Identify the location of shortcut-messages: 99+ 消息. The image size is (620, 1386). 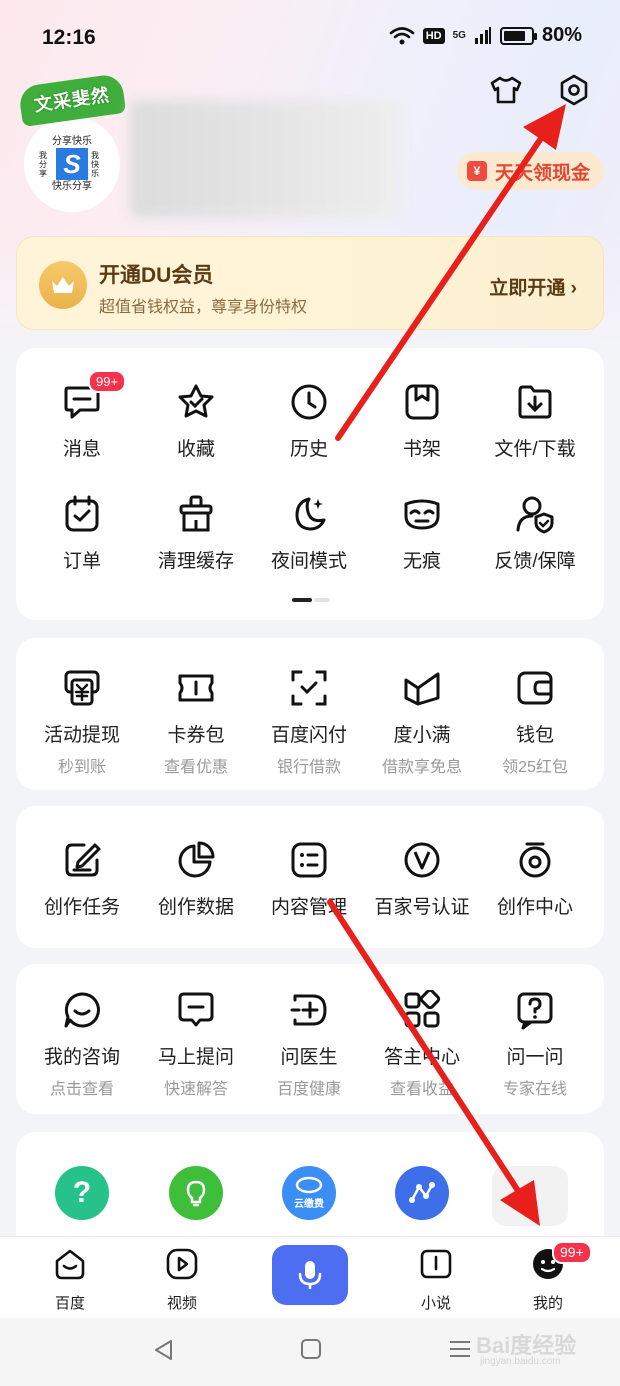
(82, 415).